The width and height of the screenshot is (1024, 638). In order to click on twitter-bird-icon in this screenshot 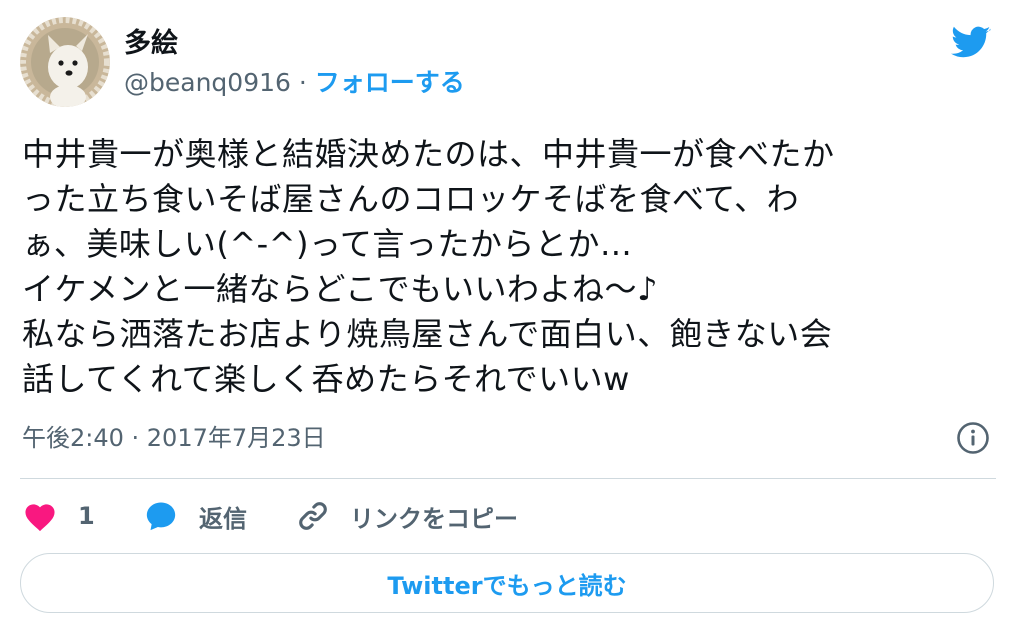, I will do `click(971, 42)`.